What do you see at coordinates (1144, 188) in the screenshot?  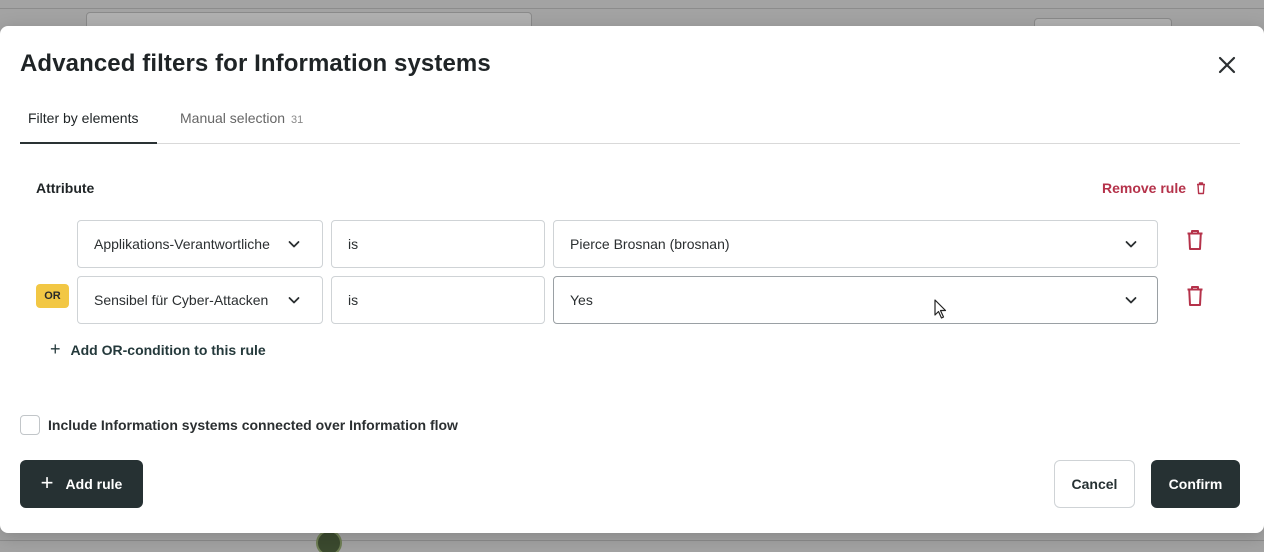 I see `remove-rule-label: Remove rule` at bounding box center [1144, 188].